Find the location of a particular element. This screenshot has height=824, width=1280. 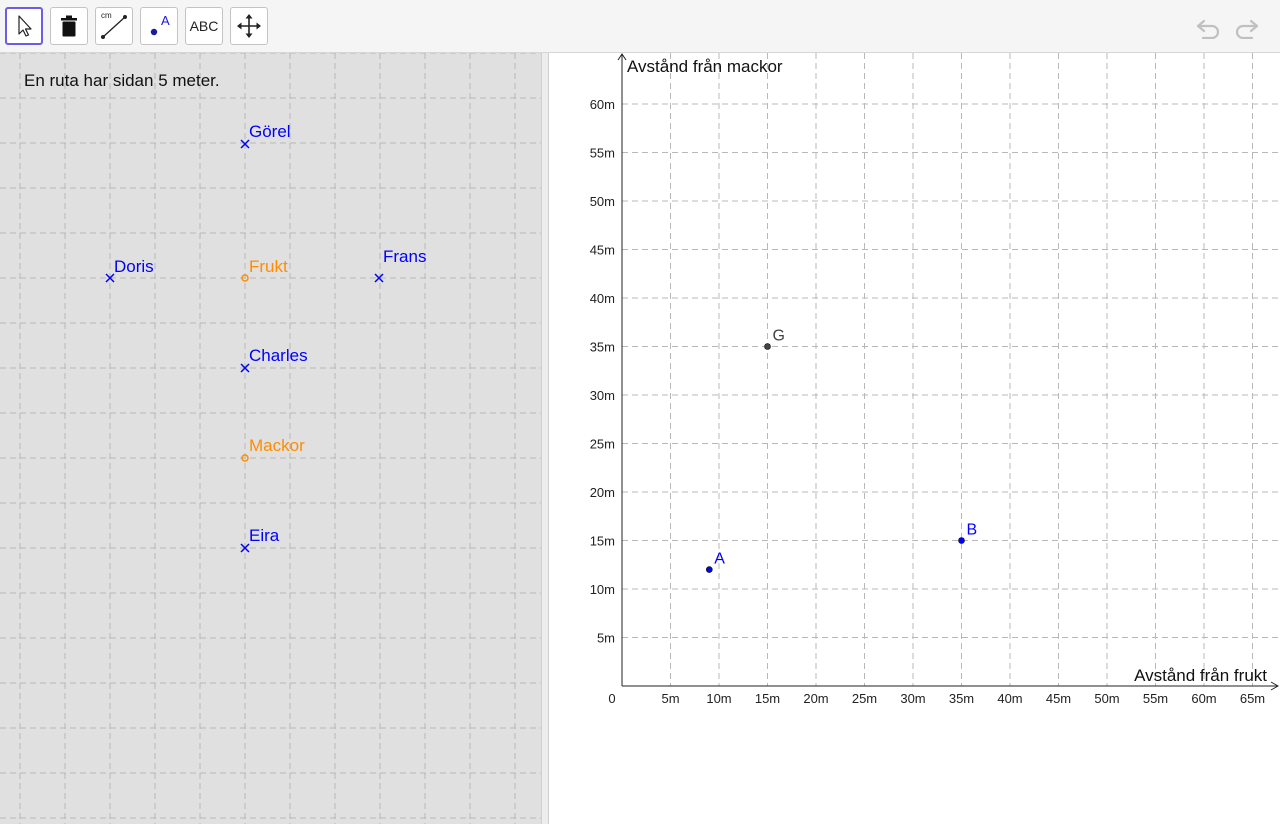

point-tool-label: A is located at coordinates (165, 20).